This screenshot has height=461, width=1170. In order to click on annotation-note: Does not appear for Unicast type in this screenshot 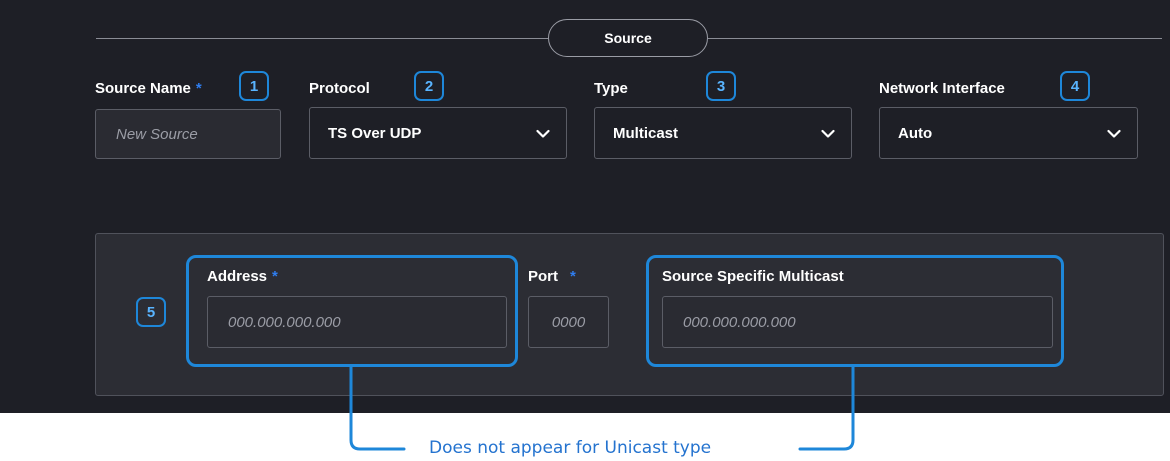, I will do `click(570, 448)`.